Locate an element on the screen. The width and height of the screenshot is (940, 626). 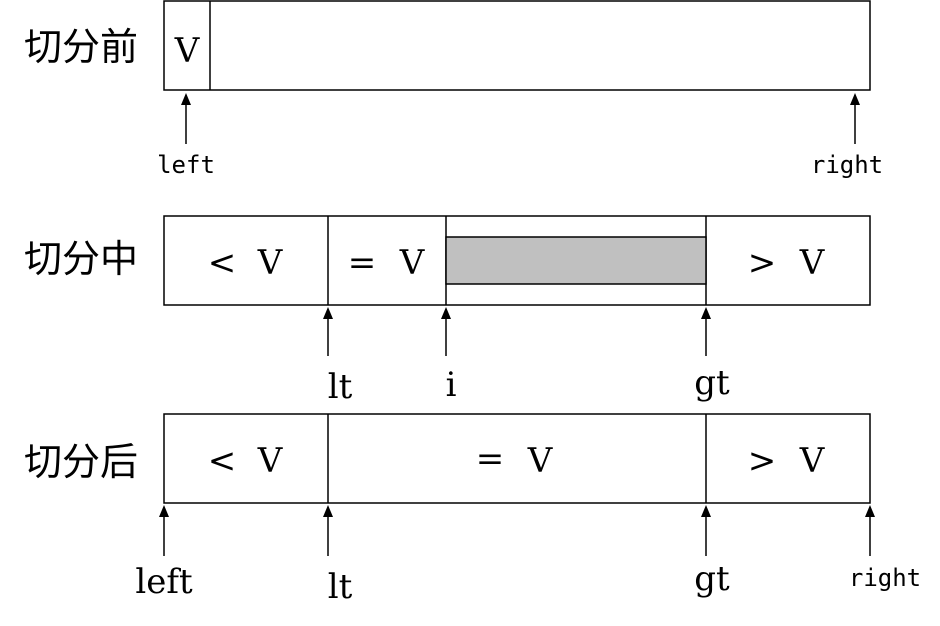
array-box-before is located at coordinates (517, 45).